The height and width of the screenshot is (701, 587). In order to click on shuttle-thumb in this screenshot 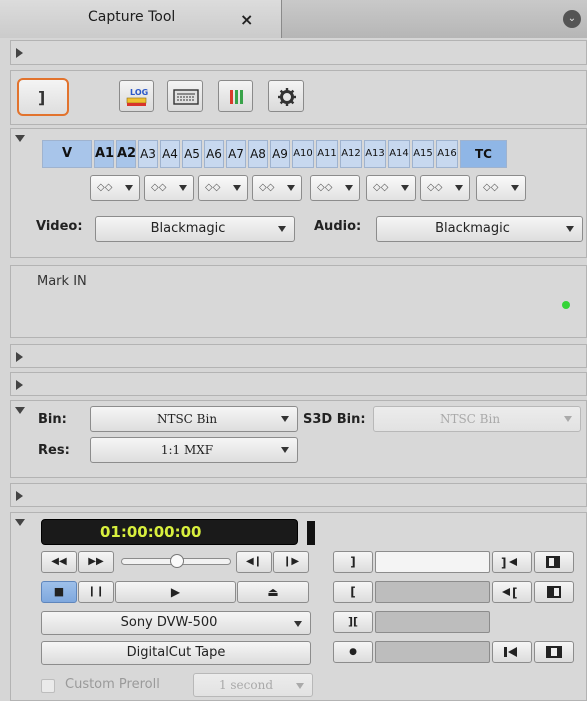, I will do `click(177, 561)`.